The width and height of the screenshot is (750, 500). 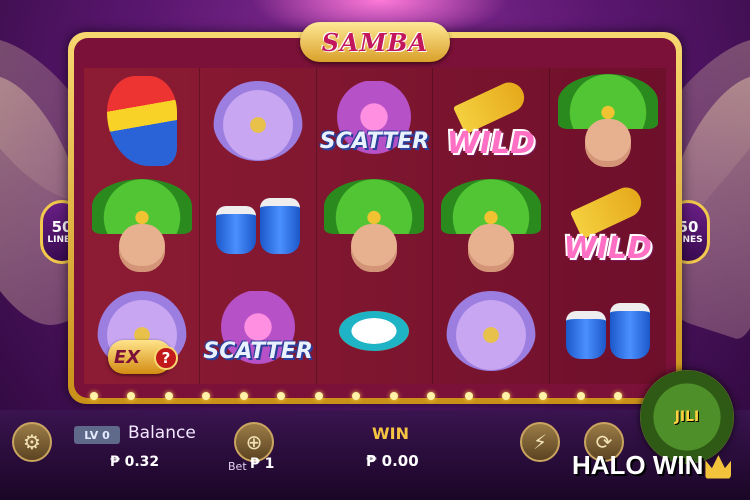 What do you see at coordinates (135, 462) in the screenshot?
I see `balance-value: ₱ 0.32` at bounding box center [135, 462].